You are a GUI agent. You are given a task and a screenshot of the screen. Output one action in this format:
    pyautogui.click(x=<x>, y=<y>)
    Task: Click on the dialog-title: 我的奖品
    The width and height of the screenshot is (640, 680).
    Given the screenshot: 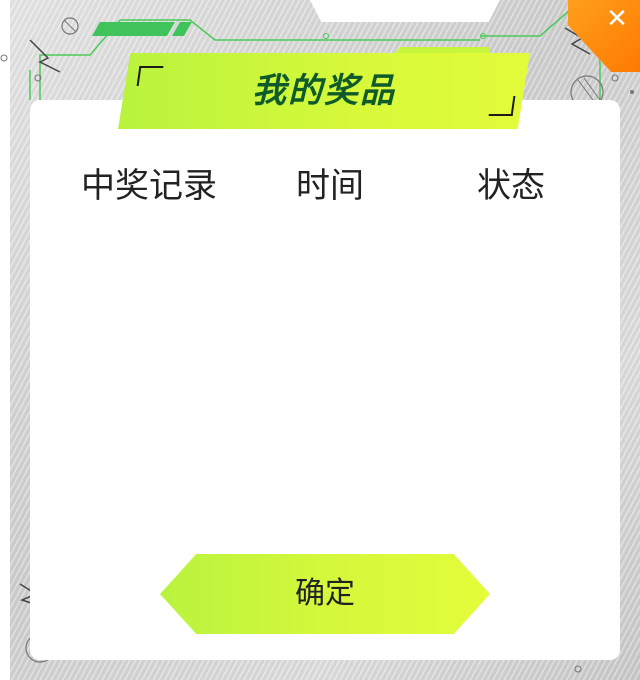 What is the action you would take?
    pyautogui.click(x=324, y=91)
    